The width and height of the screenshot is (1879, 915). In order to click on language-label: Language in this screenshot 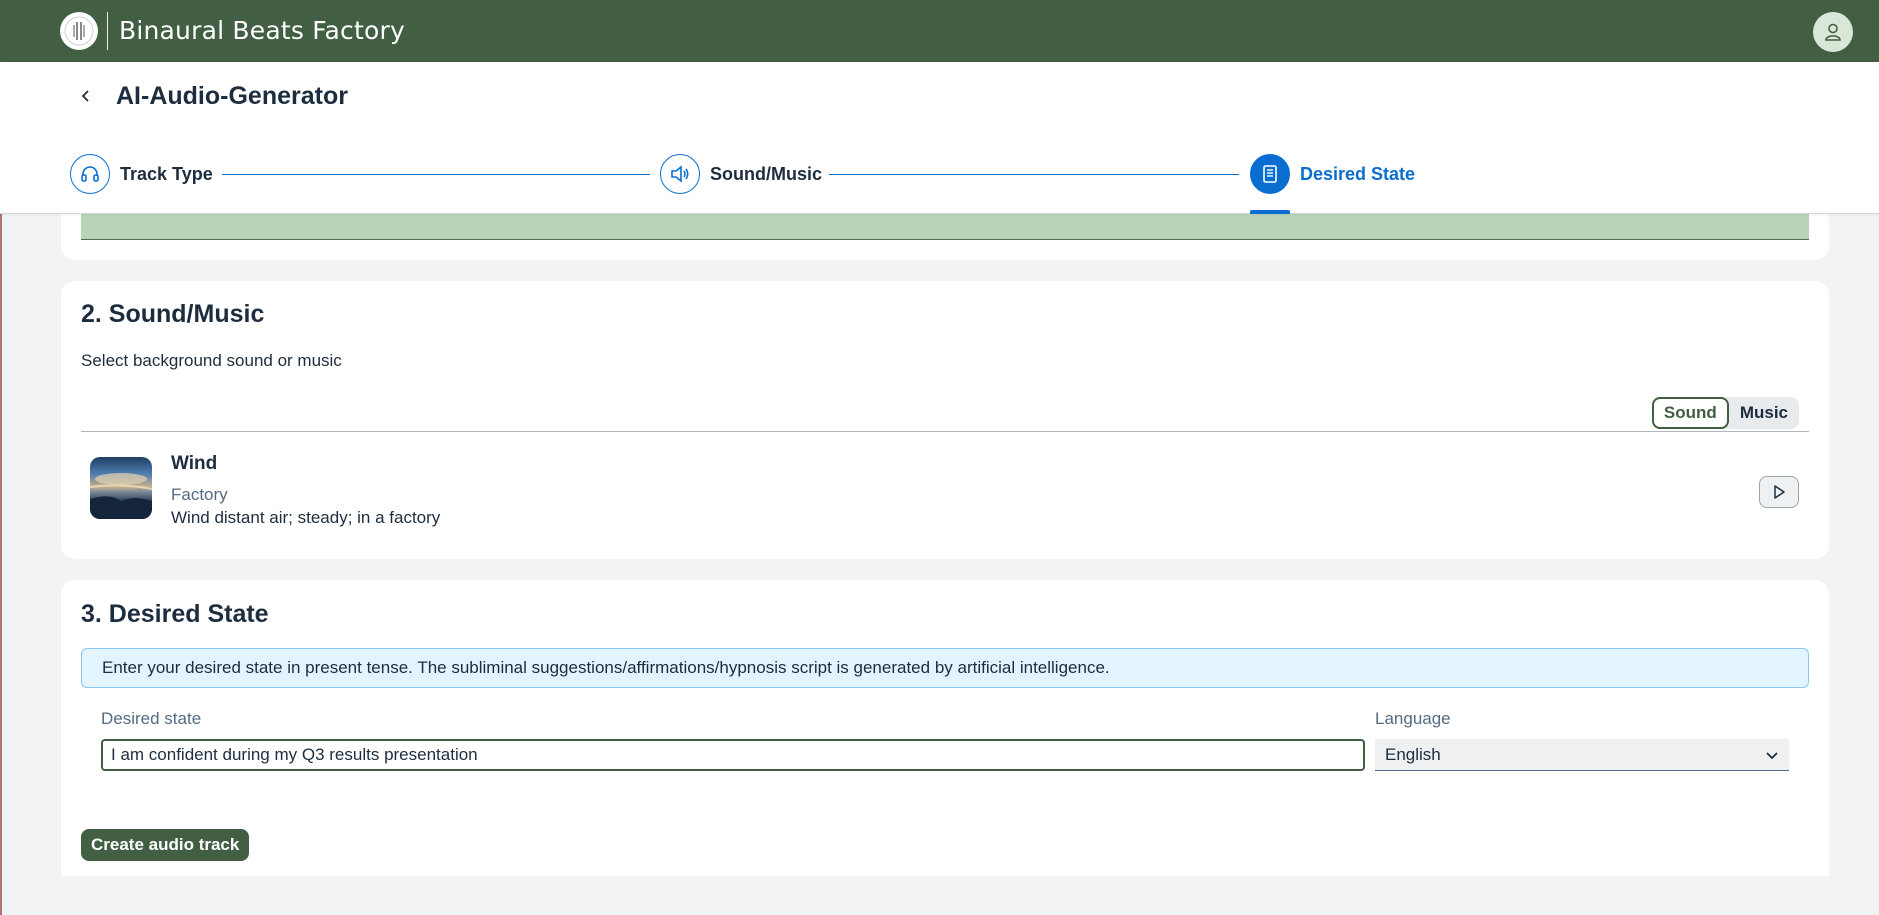, I will do `click(1413, 718)`.